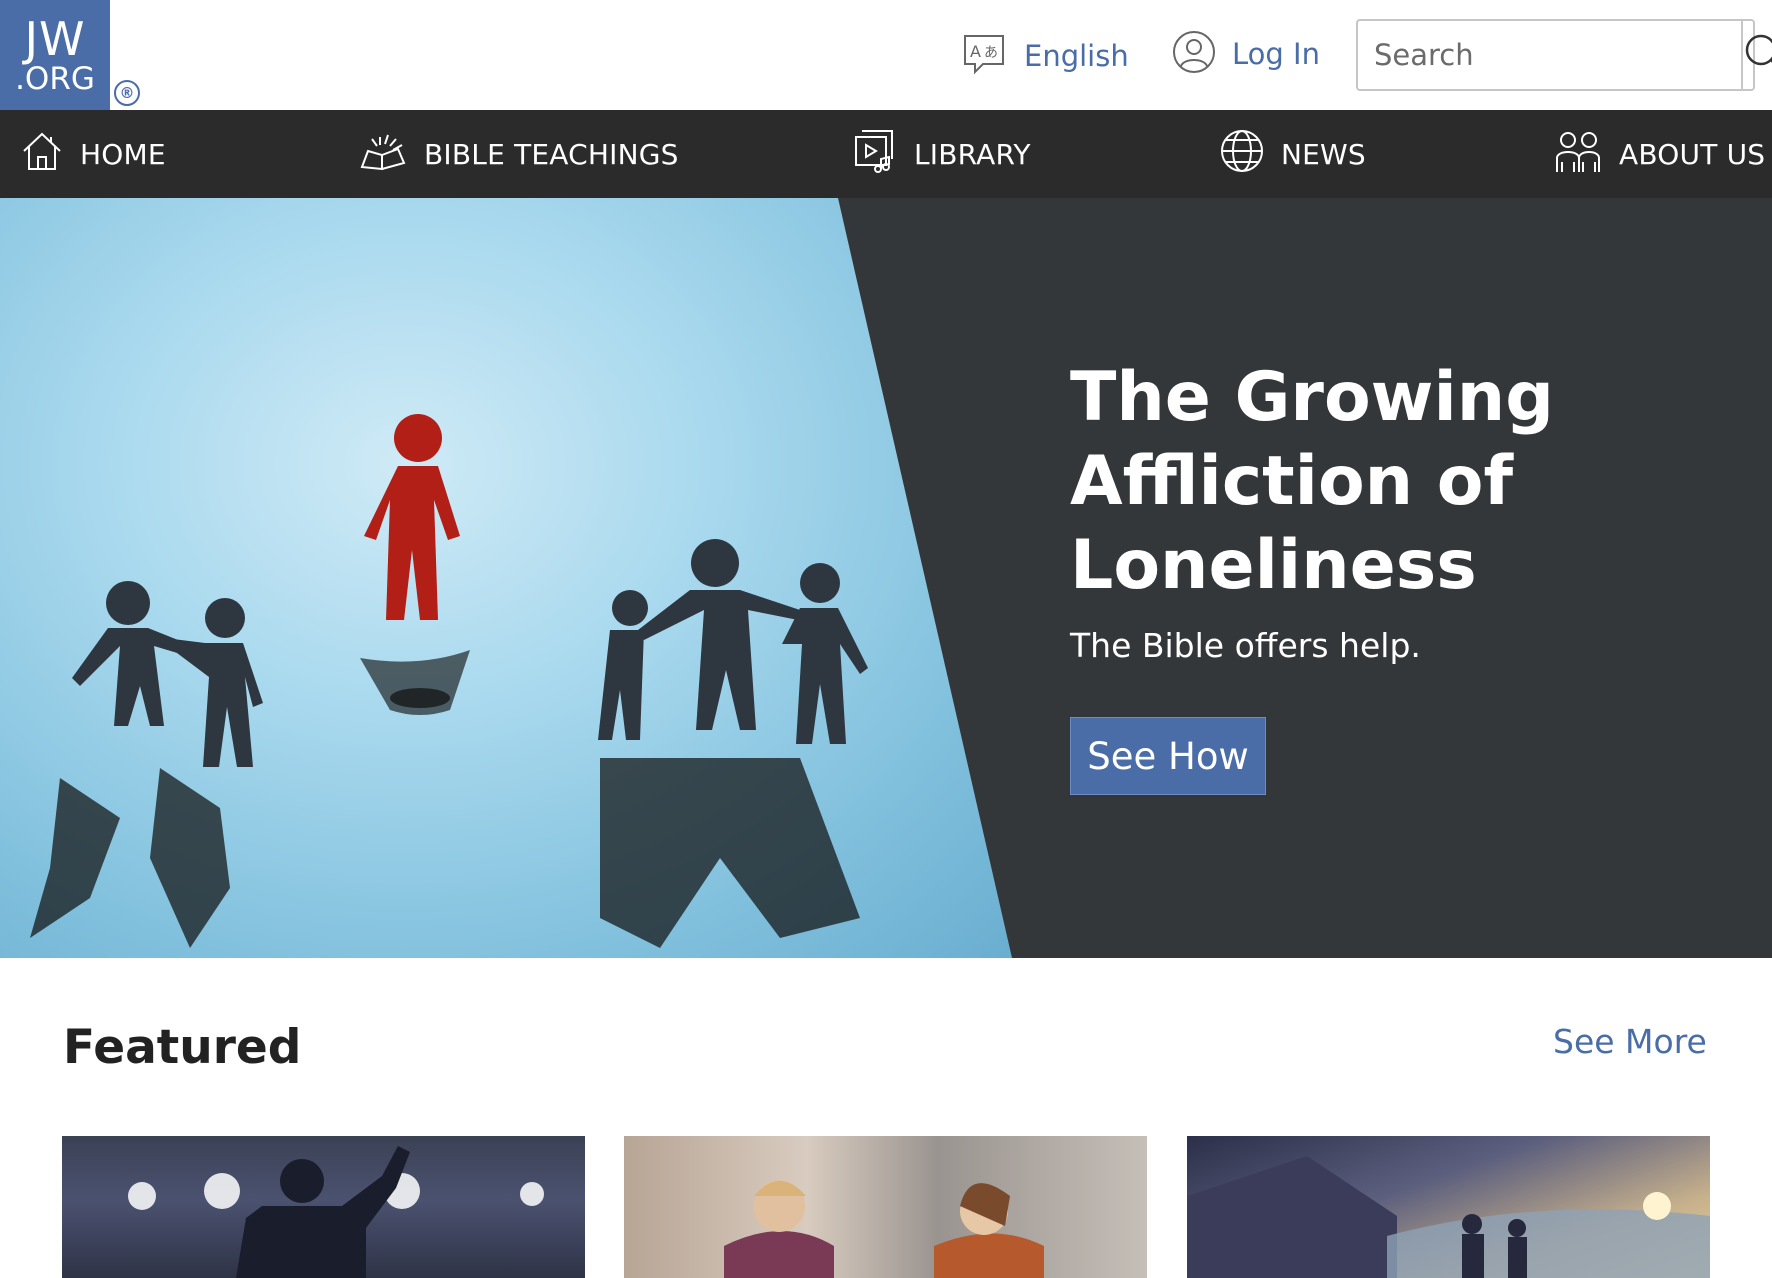  Describe the element at coordinates (886, 55) in the screenshot. I see `site-header: JW .ORG ® A あ English Log In` at that location.